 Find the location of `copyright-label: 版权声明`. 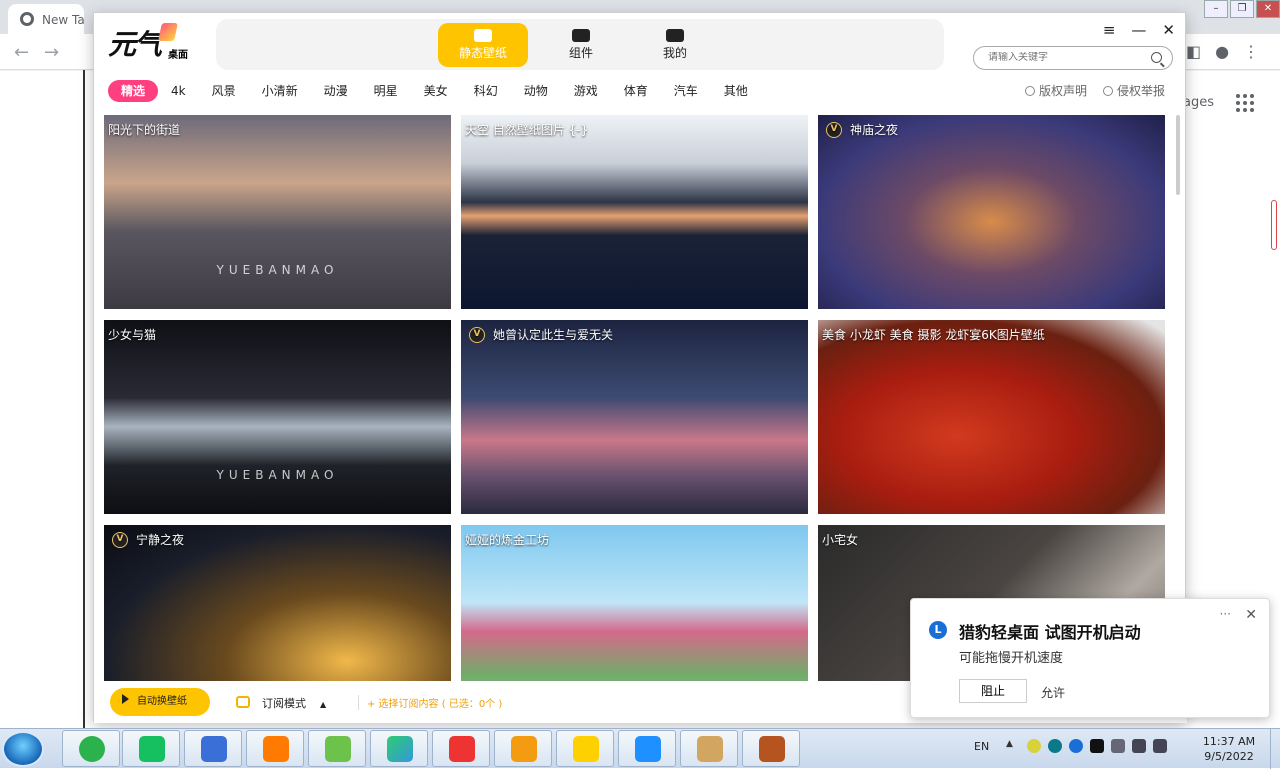

copyright-label: 版权声明 is located at coordinates (1062, 91).